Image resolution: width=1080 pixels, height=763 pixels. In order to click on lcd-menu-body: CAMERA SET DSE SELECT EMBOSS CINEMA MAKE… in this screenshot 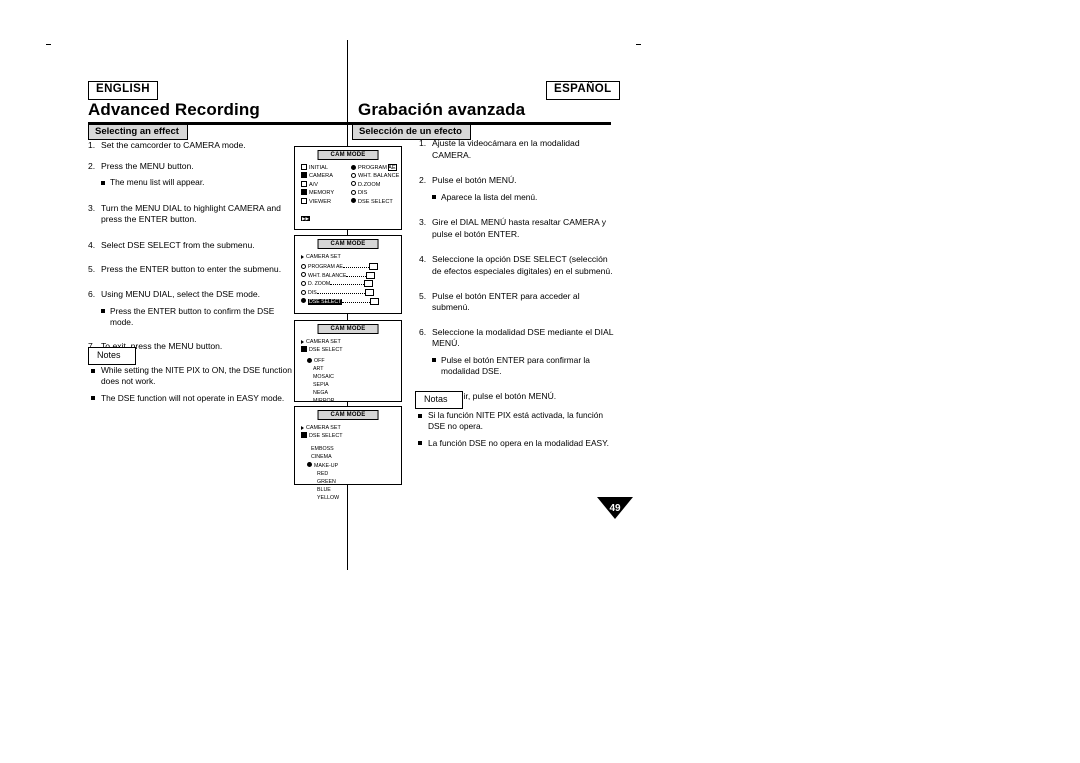, I will do `click(348, 462)`.